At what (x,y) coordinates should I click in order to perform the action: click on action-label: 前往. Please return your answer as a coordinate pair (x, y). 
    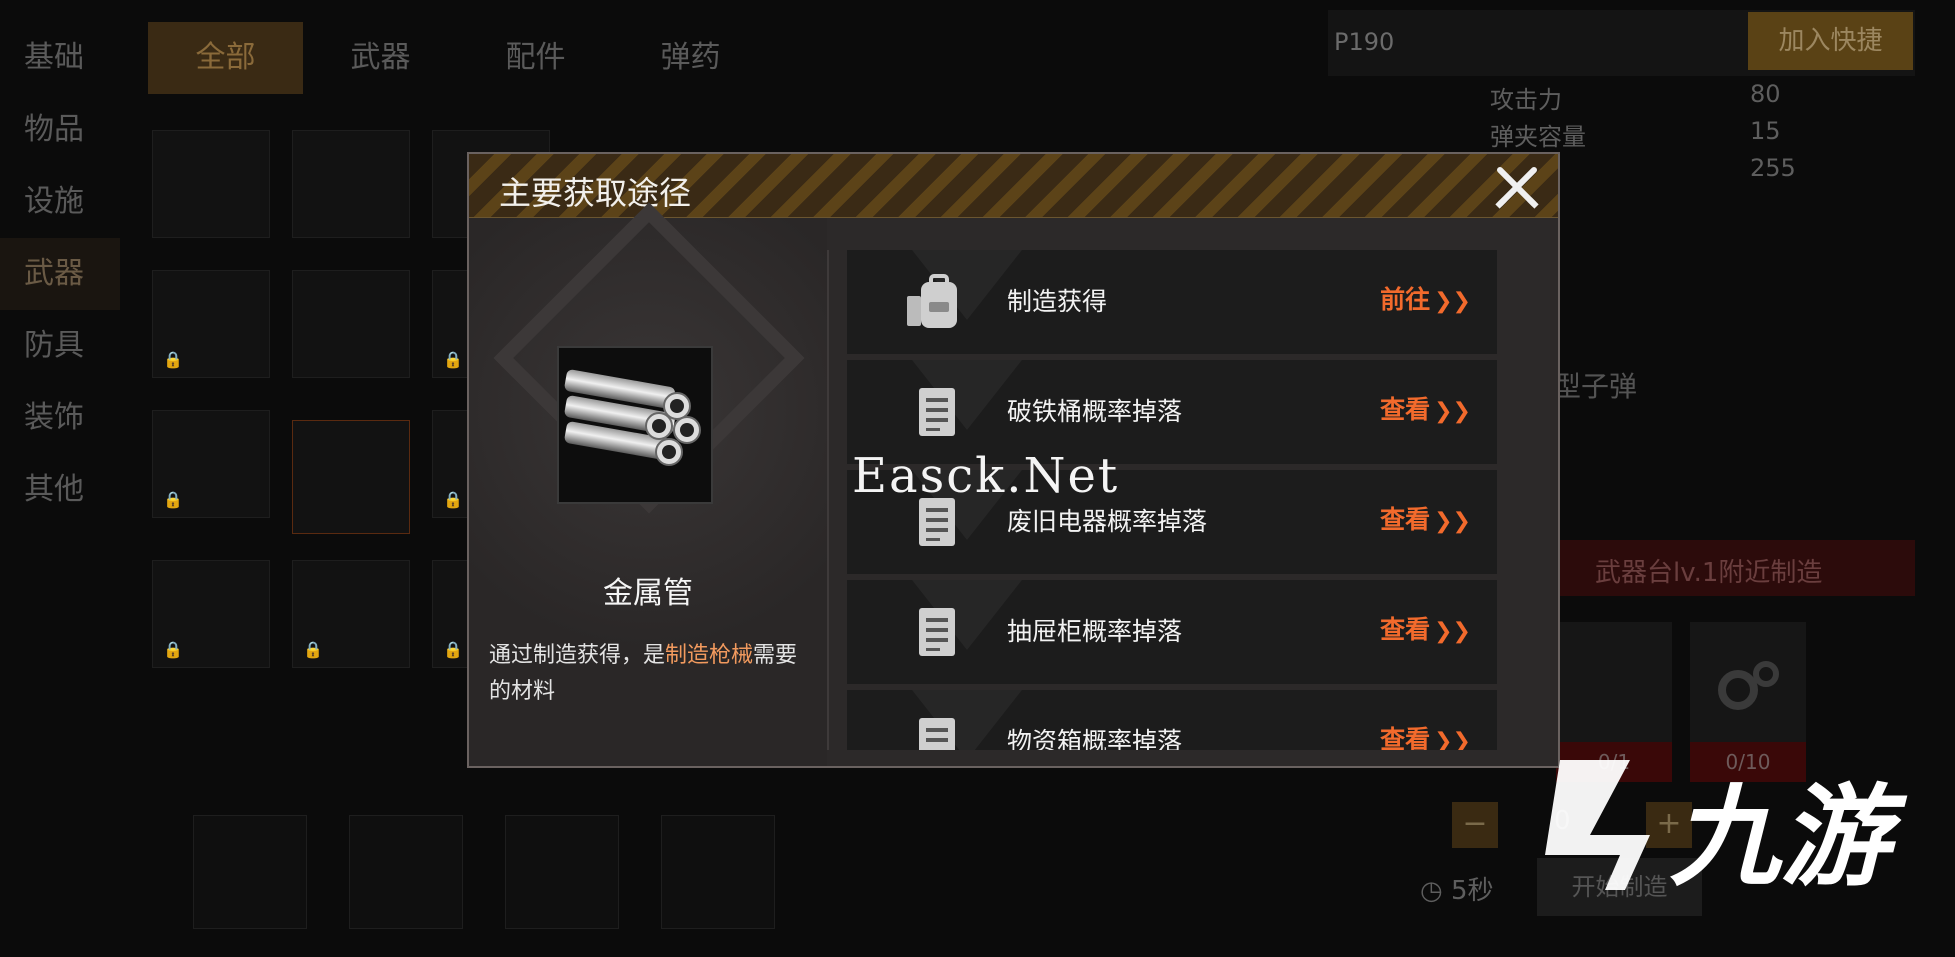
    Looking at the image, I should click on (1405, 299).